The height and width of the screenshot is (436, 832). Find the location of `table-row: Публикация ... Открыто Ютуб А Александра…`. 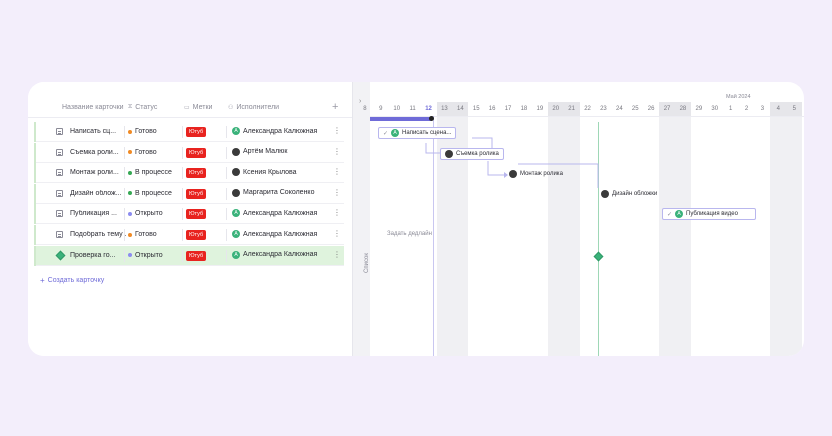

table-row: Публикация ... Открыто Ютуб А Александра… is located at coordinates (189, 214).